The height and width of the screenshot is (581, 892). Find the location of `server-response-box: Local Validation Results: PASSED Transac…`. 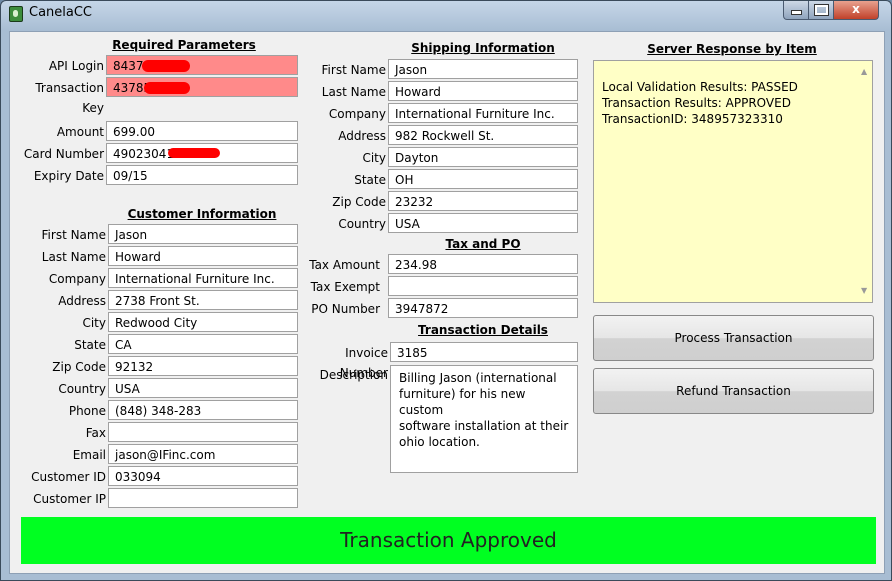

server-response-box: Local Validation Results: PASSED Transac… is located at coordinates (733, 181).